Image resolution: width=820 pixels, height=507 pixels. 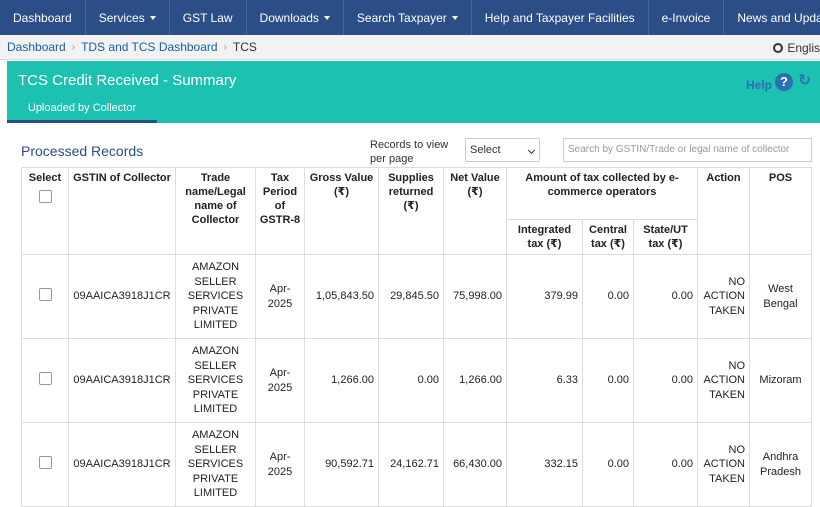 What do you see at coordinates (780, 296) in the screenshot?
I see `cell-pos: West Bengal` at bounding box center [780, 296].